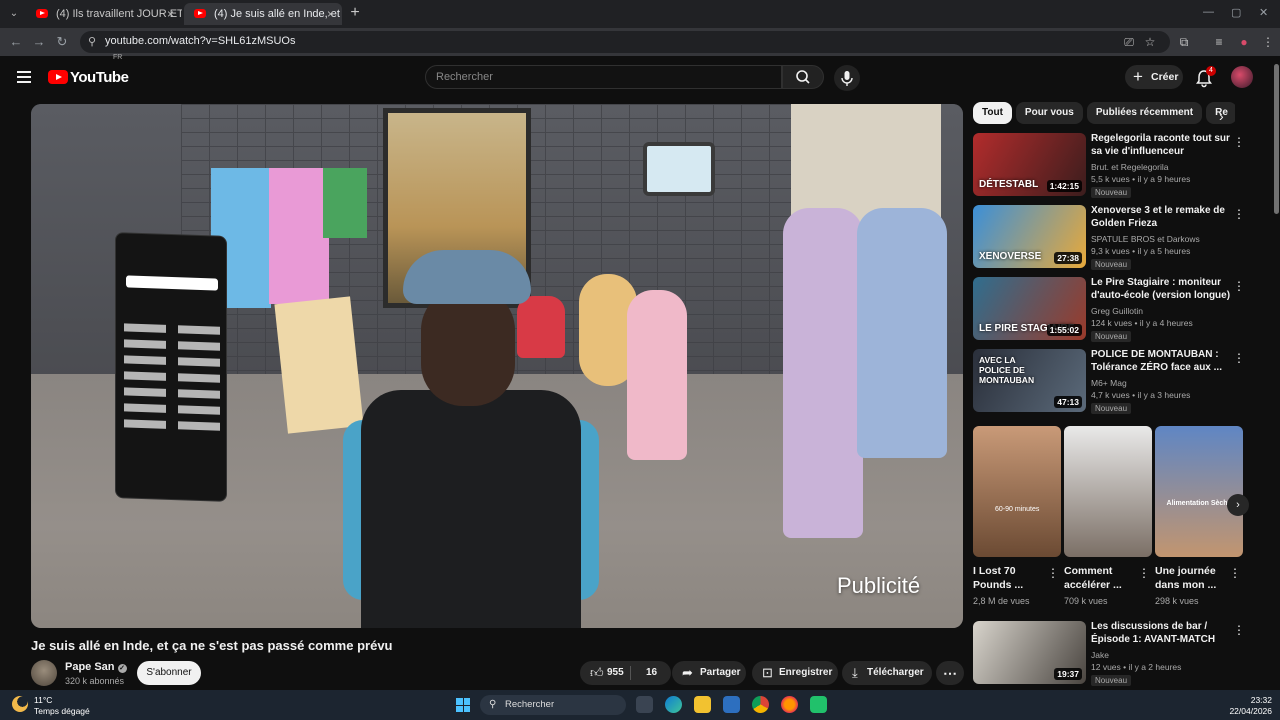 This screenshot has height=720, width=1280. Describe the element at coordinates (1068, 674) in the screenshot. I see `duration-badge: 19:37` at that location.